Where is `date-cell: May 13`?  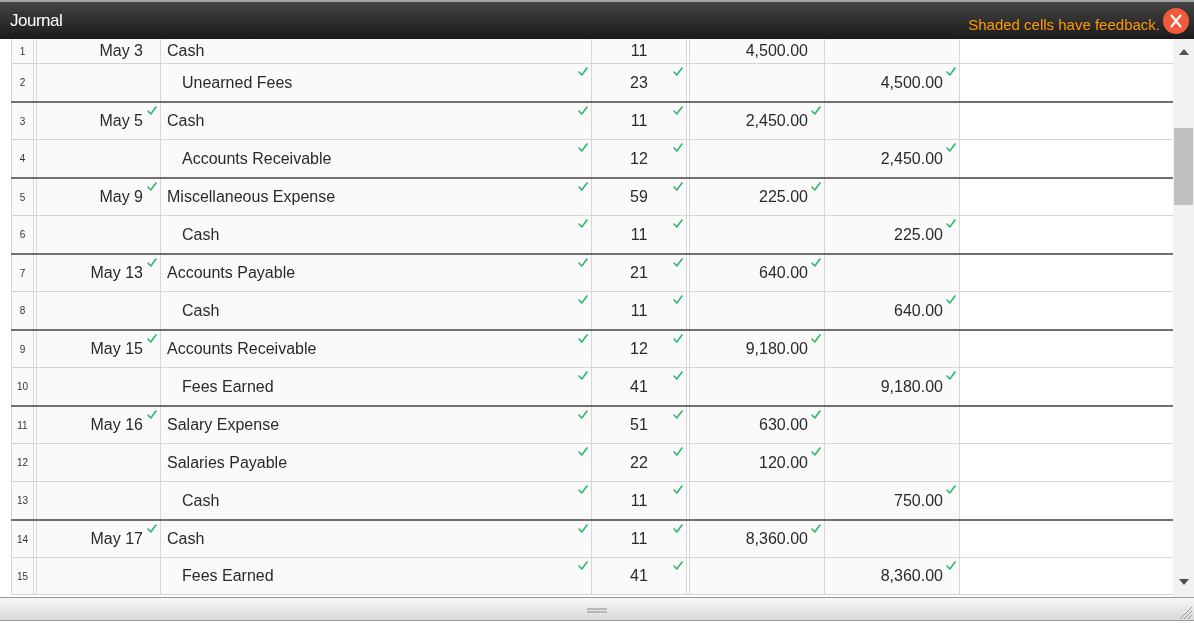 date-cell: May 13 is located at coordinates (98, 273).